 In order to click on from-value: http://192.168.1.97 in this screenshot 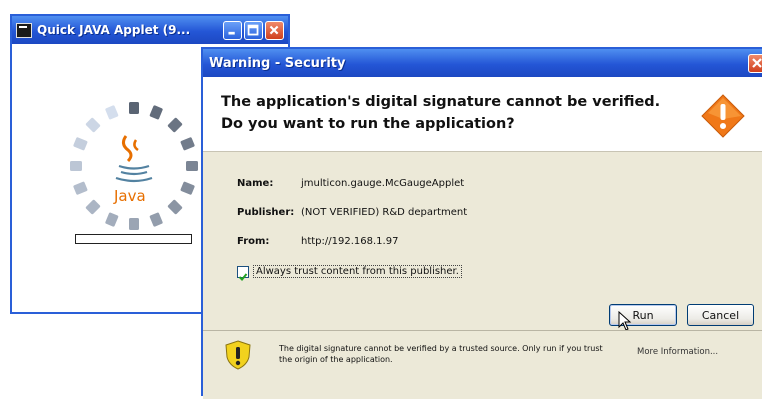, I will do `click(350, 241)`.